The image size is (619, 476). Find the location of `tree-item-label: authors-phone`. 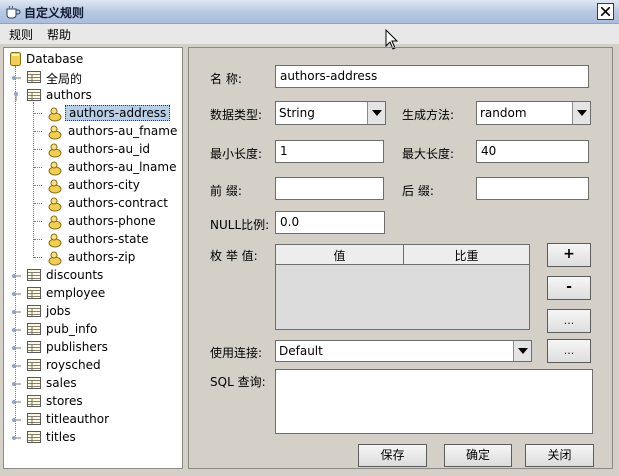

tree-item-label: authors-phone is located at coordinates (112, 221).